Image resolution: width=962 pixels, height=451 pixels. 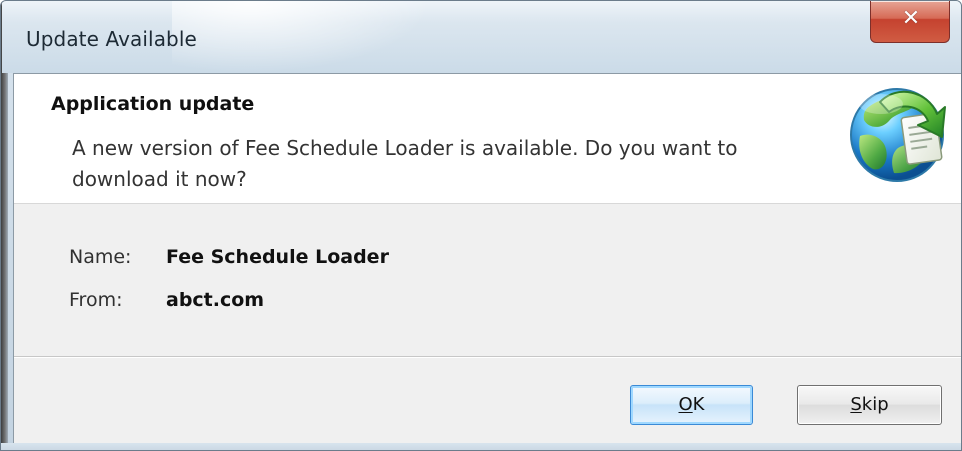 What do you see at coordinates (277, 257) in the screenshot?
I see `application-name-value: Fee Schedule Loader` at bounding box center [277, 257].